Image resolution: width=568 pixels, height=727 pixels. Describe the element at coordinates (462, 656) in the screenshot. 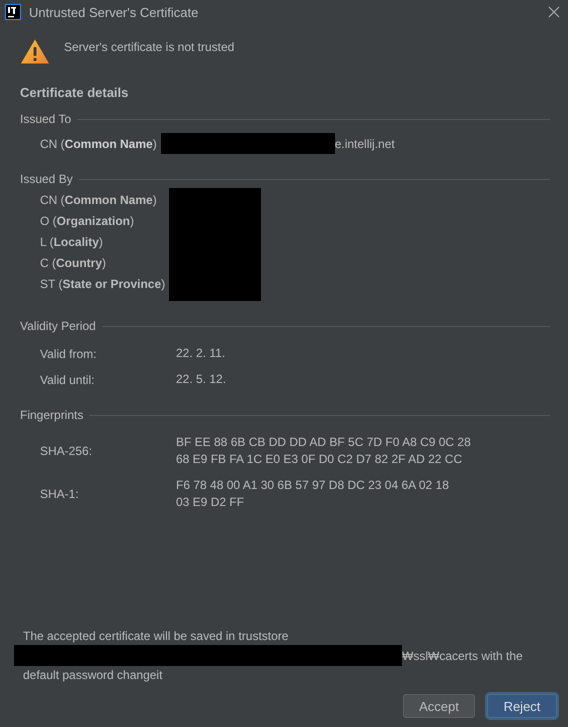

I see `truststore-note: ₩ssl₩cacerts with the` at that location.